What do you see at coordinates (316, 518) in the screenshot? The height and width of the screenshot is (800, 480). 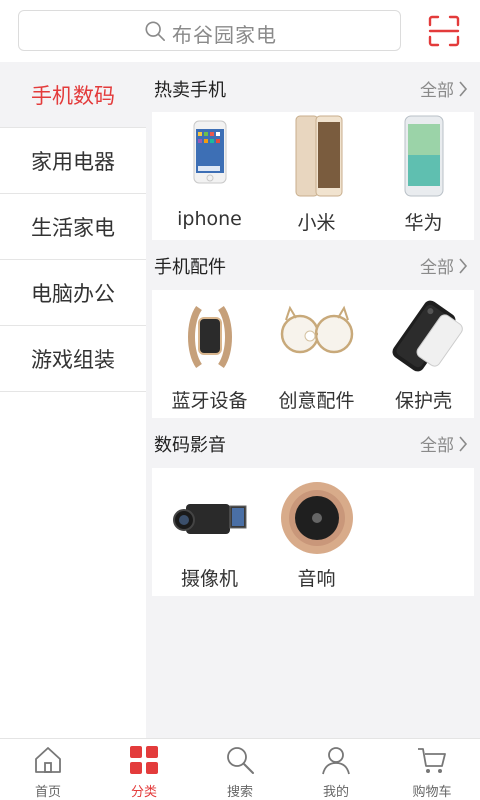 I see `speaker-image` at bounding box center [316, 518].